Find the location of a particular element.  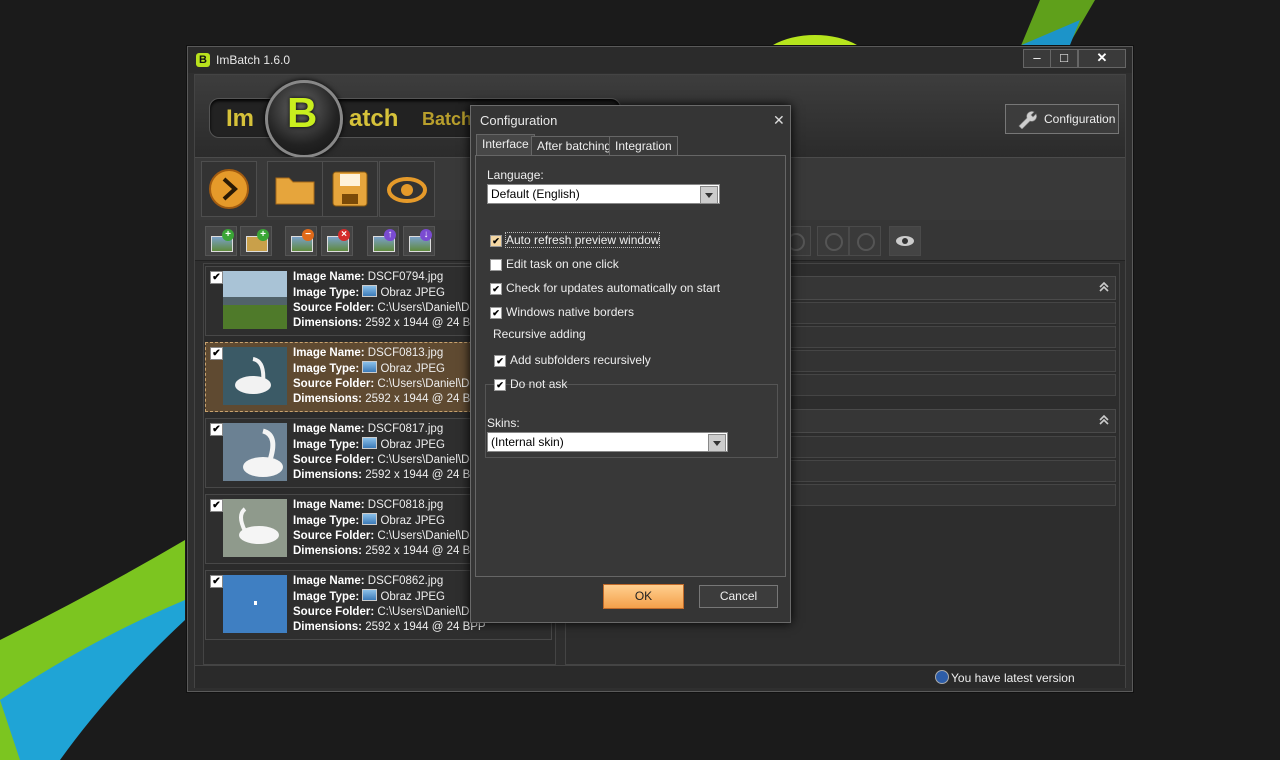

dialog-close-button: ✕ is located at coordinates (779, 120).